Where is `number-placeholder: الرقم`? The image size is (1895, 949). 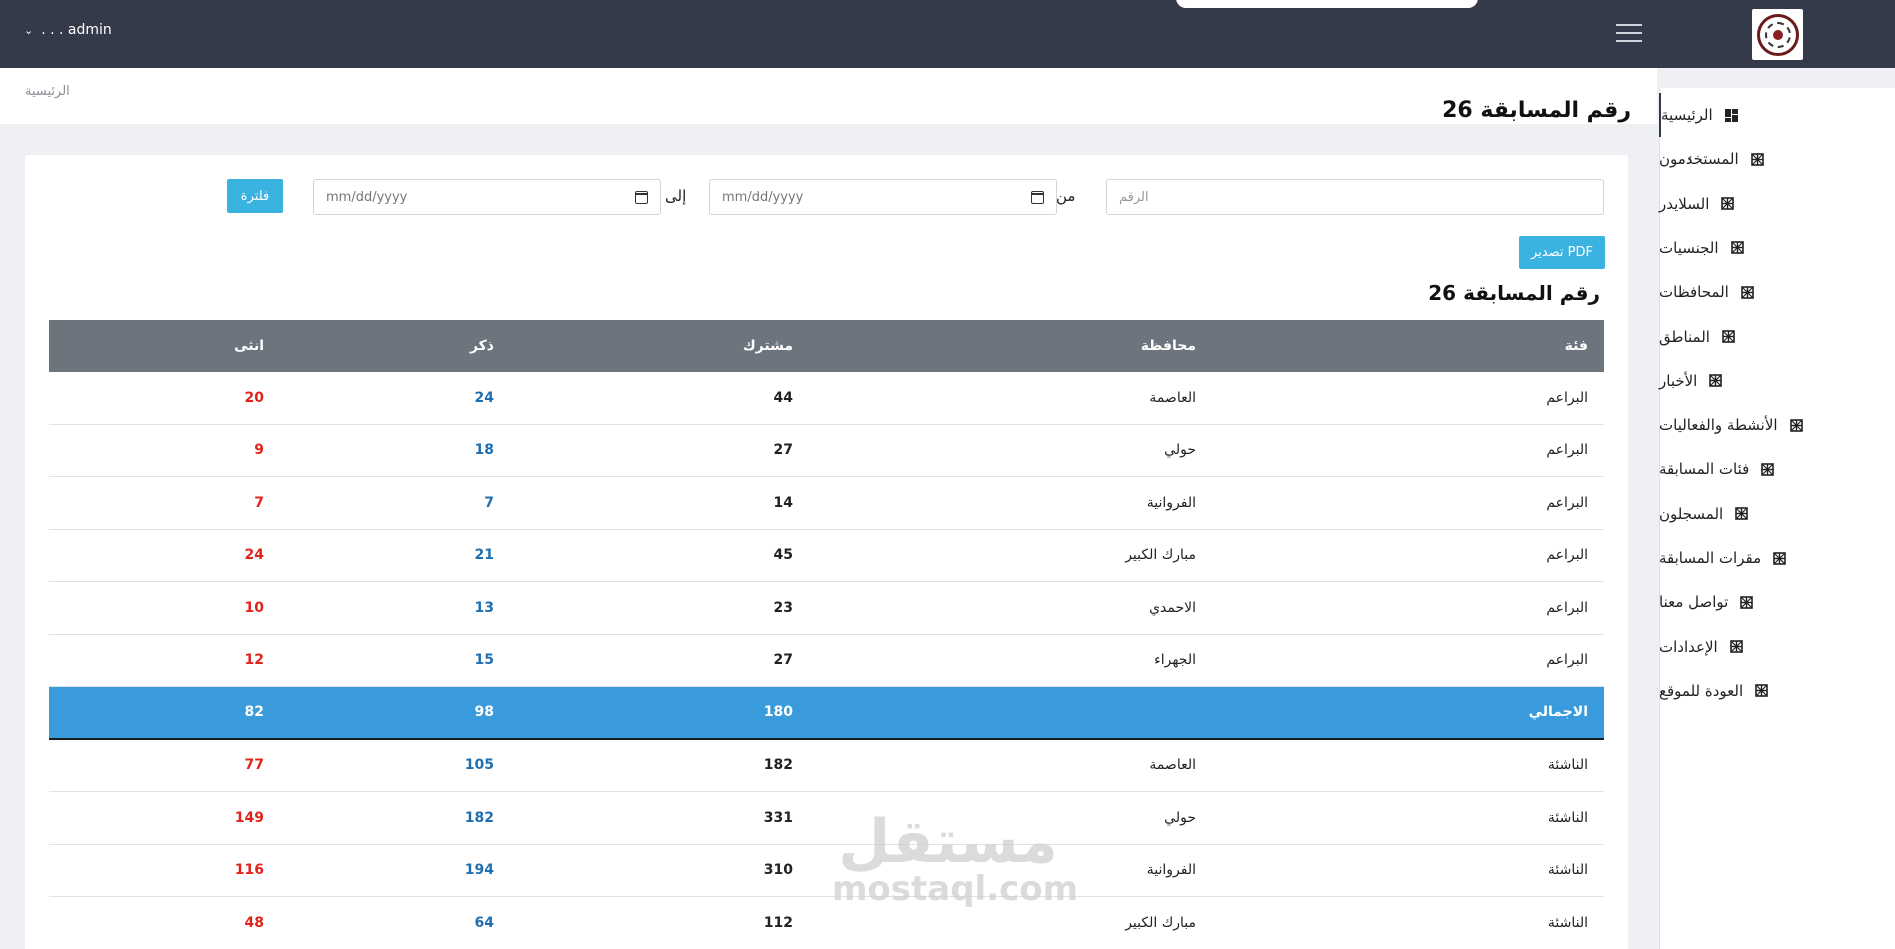
number-placeholder: الرقم is located at coordinates (1134, 197).